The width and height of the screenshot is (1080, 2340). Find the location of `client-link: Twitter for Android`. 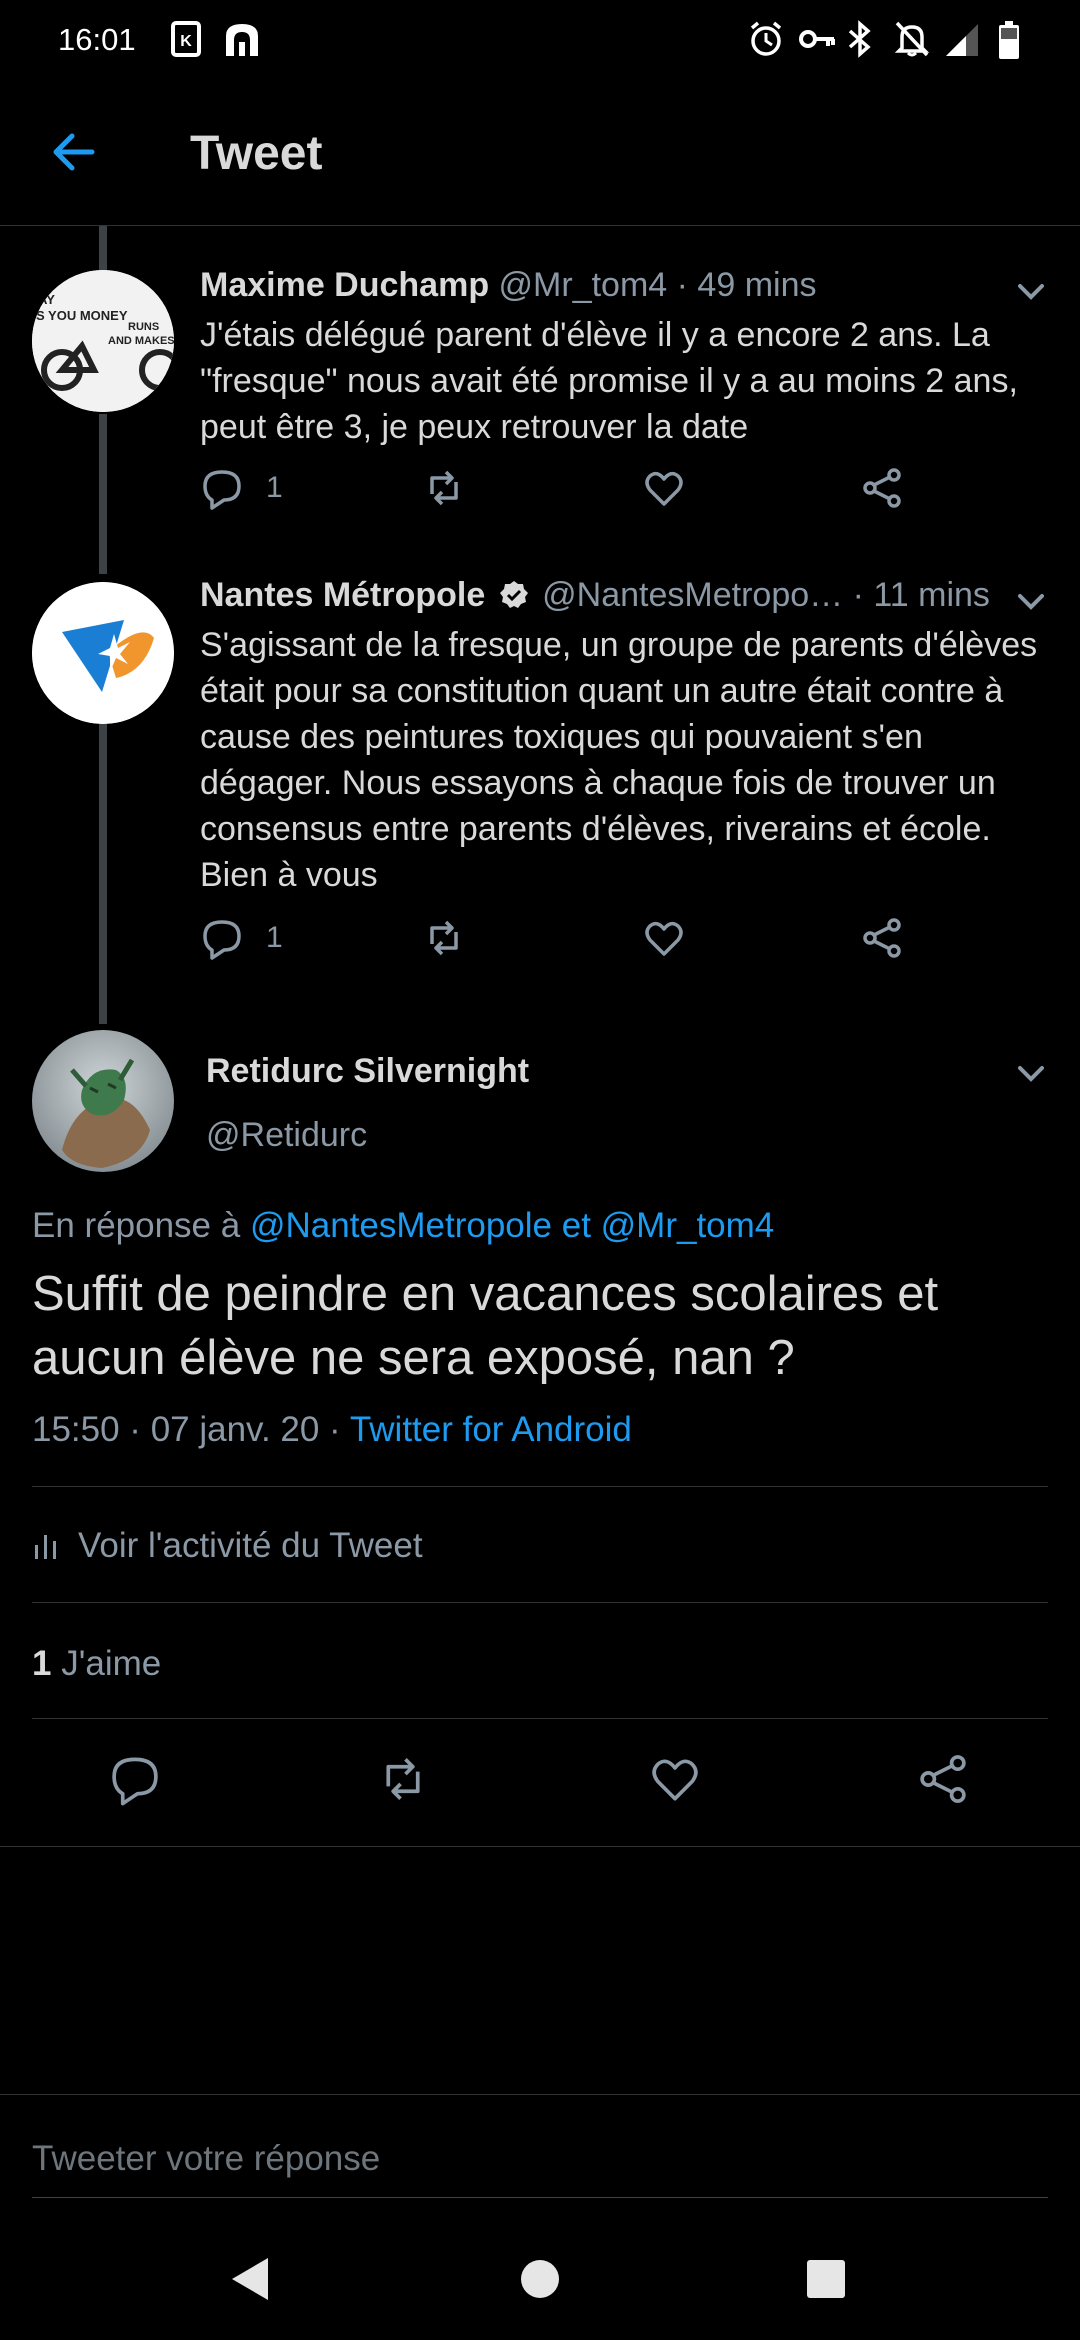

client-link: Twitter for Android is located at coordinates (491, 1429).